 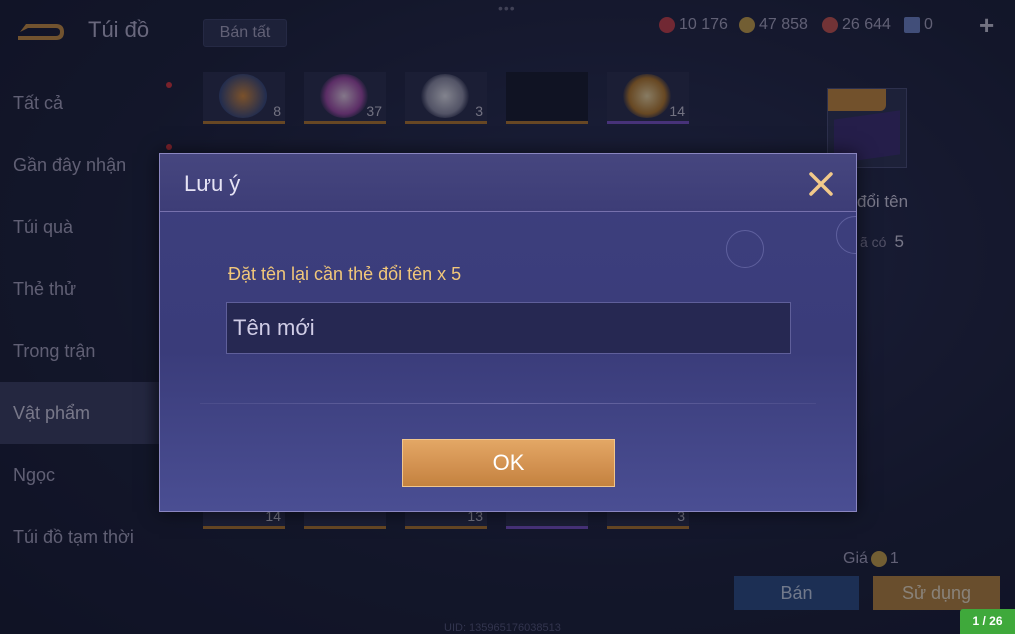 What do you see at coordinates (212, 183) in the screenshot?
I see `dialog-title: Lưu ý` at bounding box center [212, 183].